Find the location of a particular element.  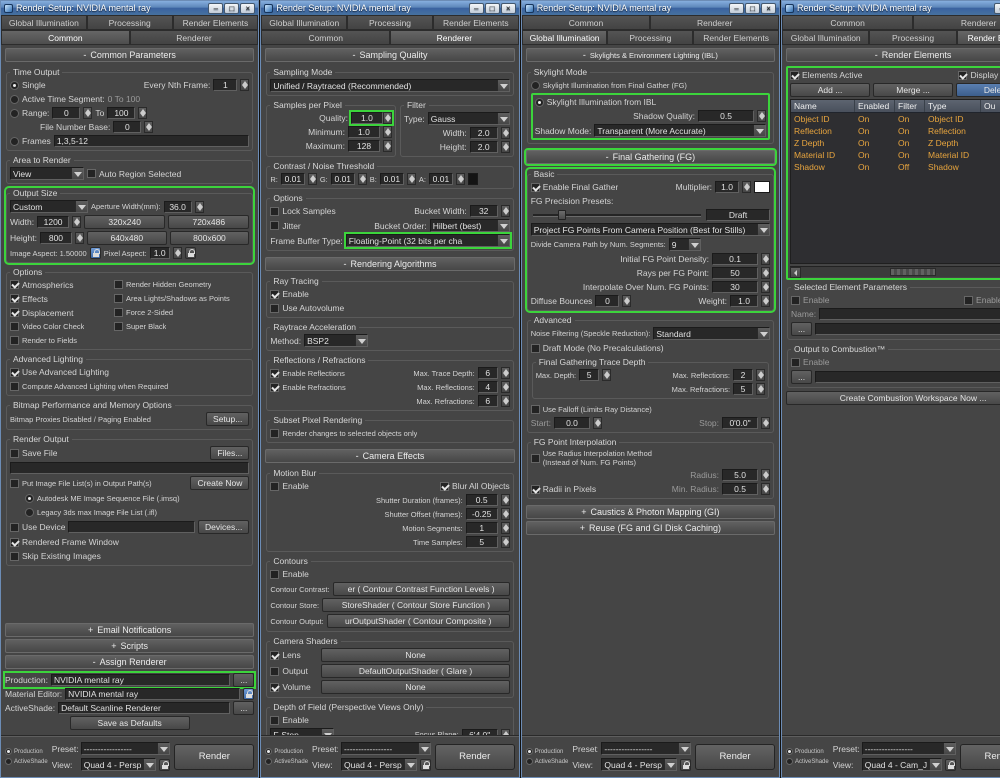

column-header-name: Name is located at coordinates (823, 106).